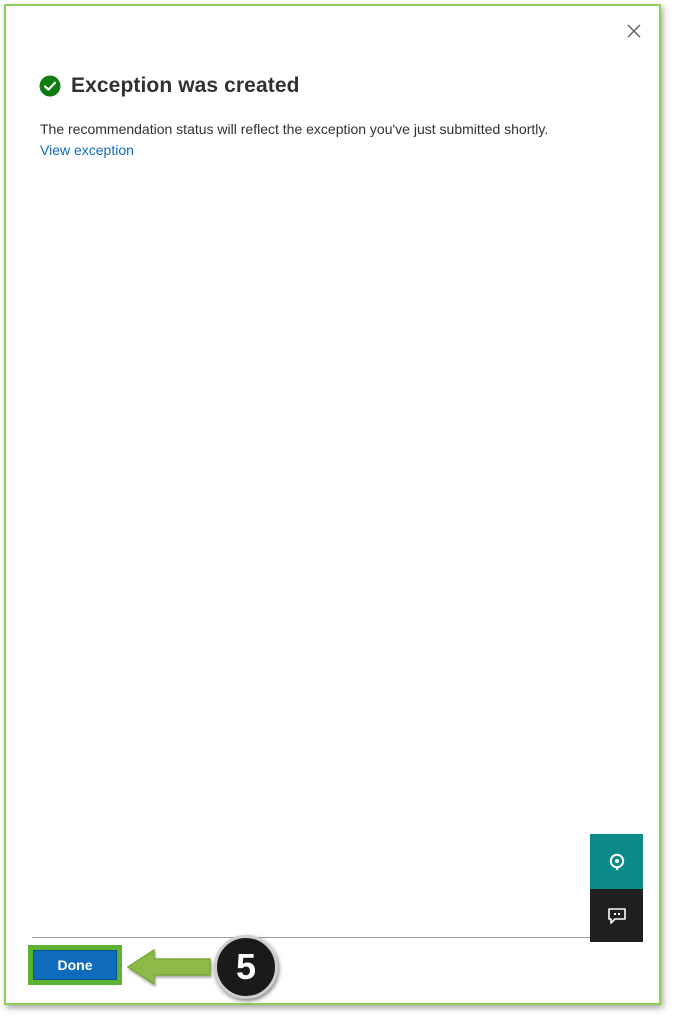 The image size is (676, 1019). What do you see at coordinates (75, 965) in the screenshot?
I see `done-button: Done` at bounding box center [75, 965].